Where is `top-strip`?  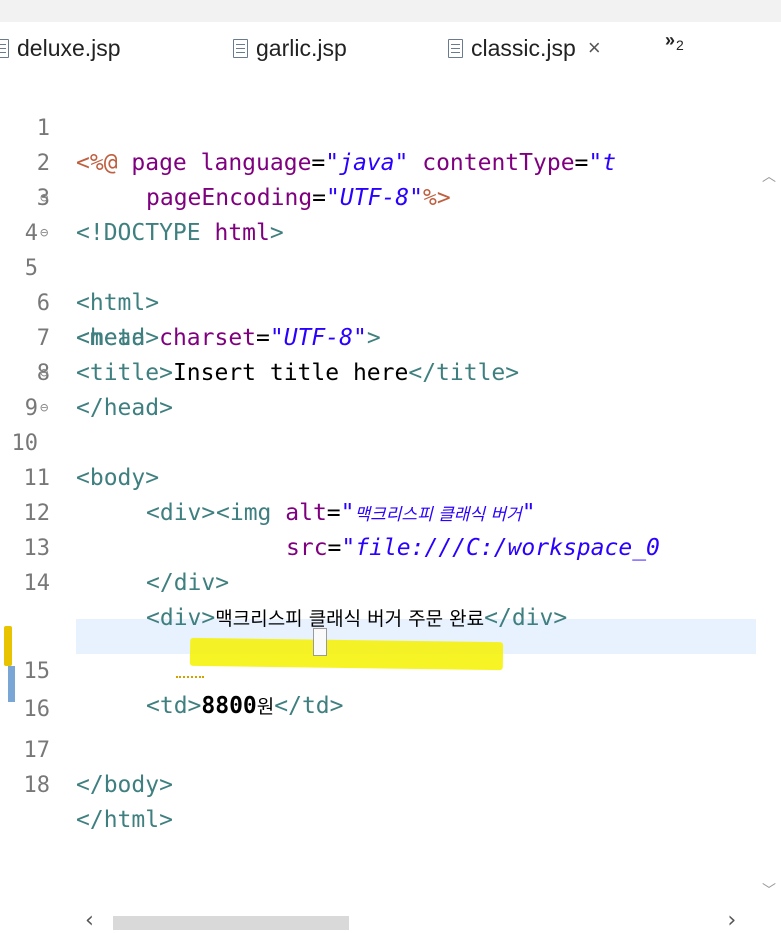
top-strip is located at coordinates (390, 11).